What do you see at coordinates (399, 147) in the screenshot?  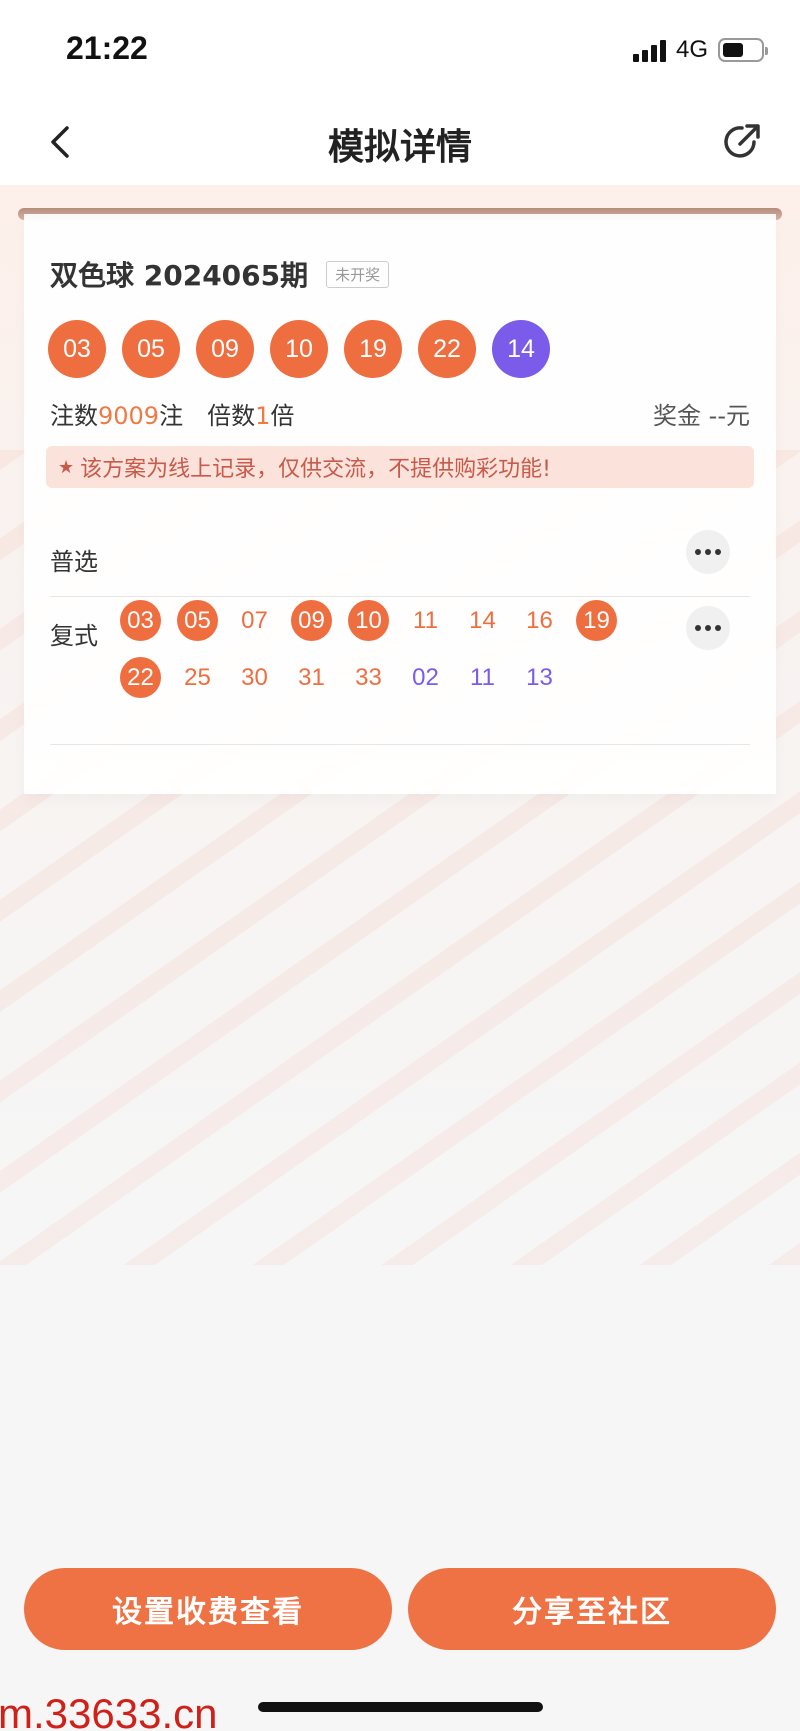 I see `page-title: 模拟详情` at bounding box center [399, 147].